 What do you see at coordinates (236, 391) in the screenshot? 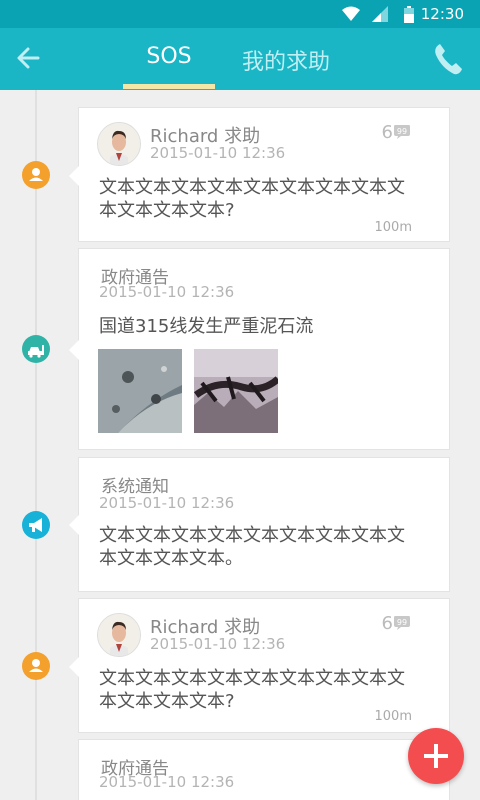
I see `mudslide-poster-image` at bounding box center [236, 391].